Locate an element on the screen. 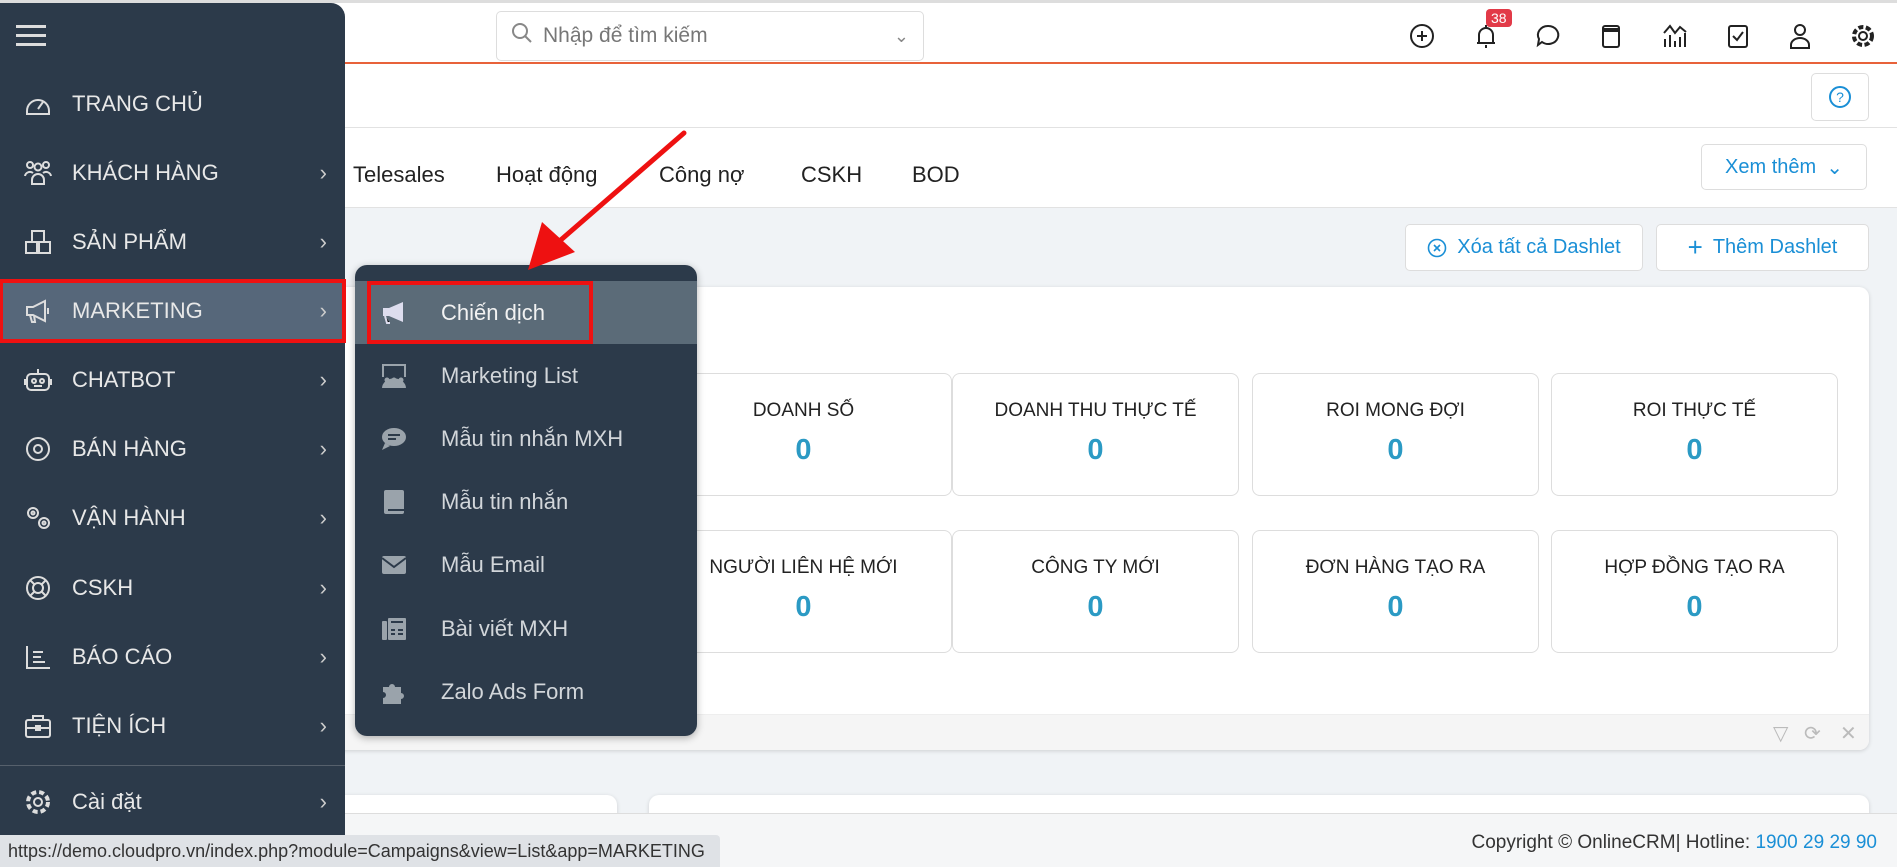 This screenshot has height=867, width=1897. more-tabs-button: Xem thêm ⌄ is located at coordinates (1784, 167).